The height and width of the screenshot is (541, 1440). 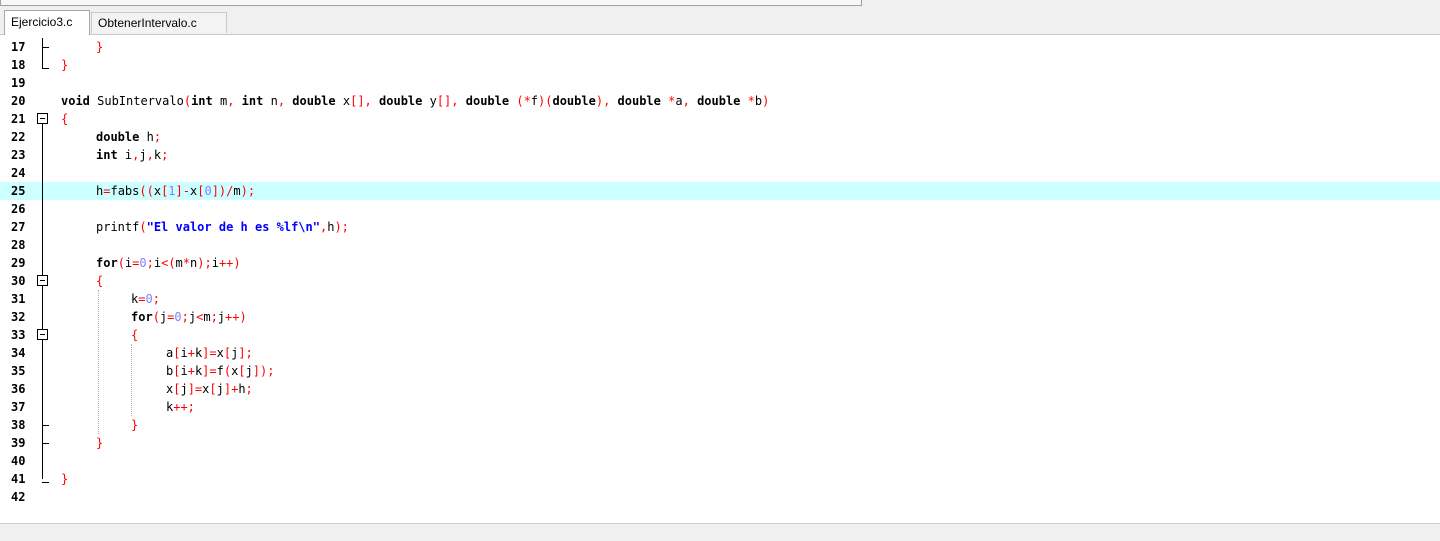 I want to click on code-text: a[i+k]=x[j];, so click(x=209, y=353).